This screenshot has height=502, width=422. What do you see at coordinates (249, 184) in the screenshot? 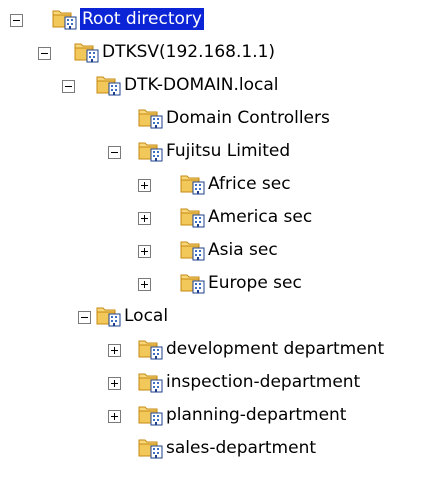
I see `tree-node-label: Africe sec` at bounding box center [249, 184].